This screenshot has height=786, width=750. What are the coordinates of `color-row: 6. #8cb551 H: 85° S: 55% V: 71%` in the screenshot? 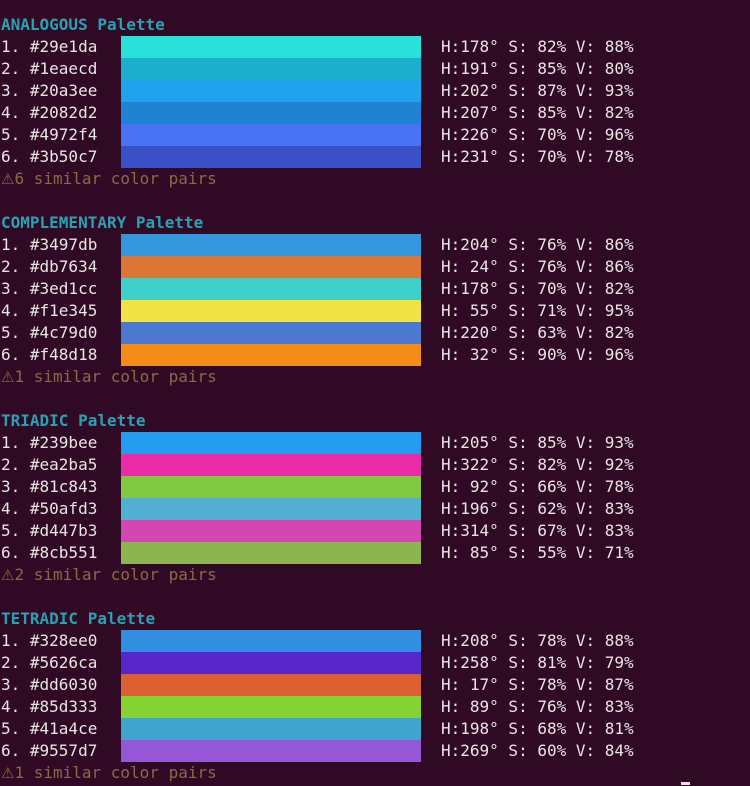 It's located at (375, 553).